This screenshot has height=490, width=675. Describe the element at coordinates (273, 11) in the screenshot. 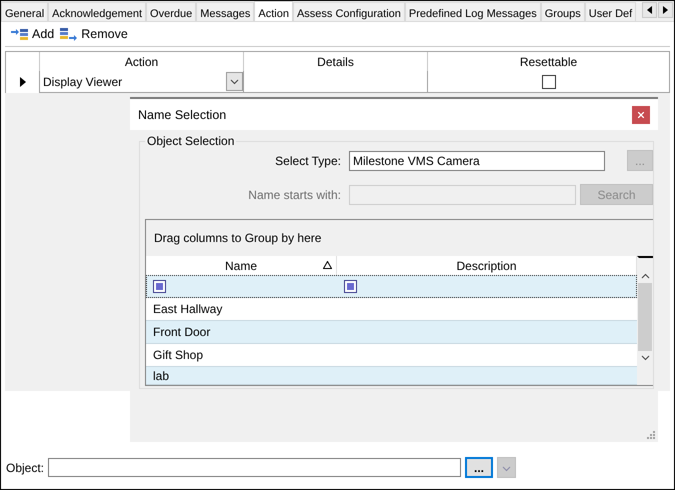

I see `tab: Action` at that location.